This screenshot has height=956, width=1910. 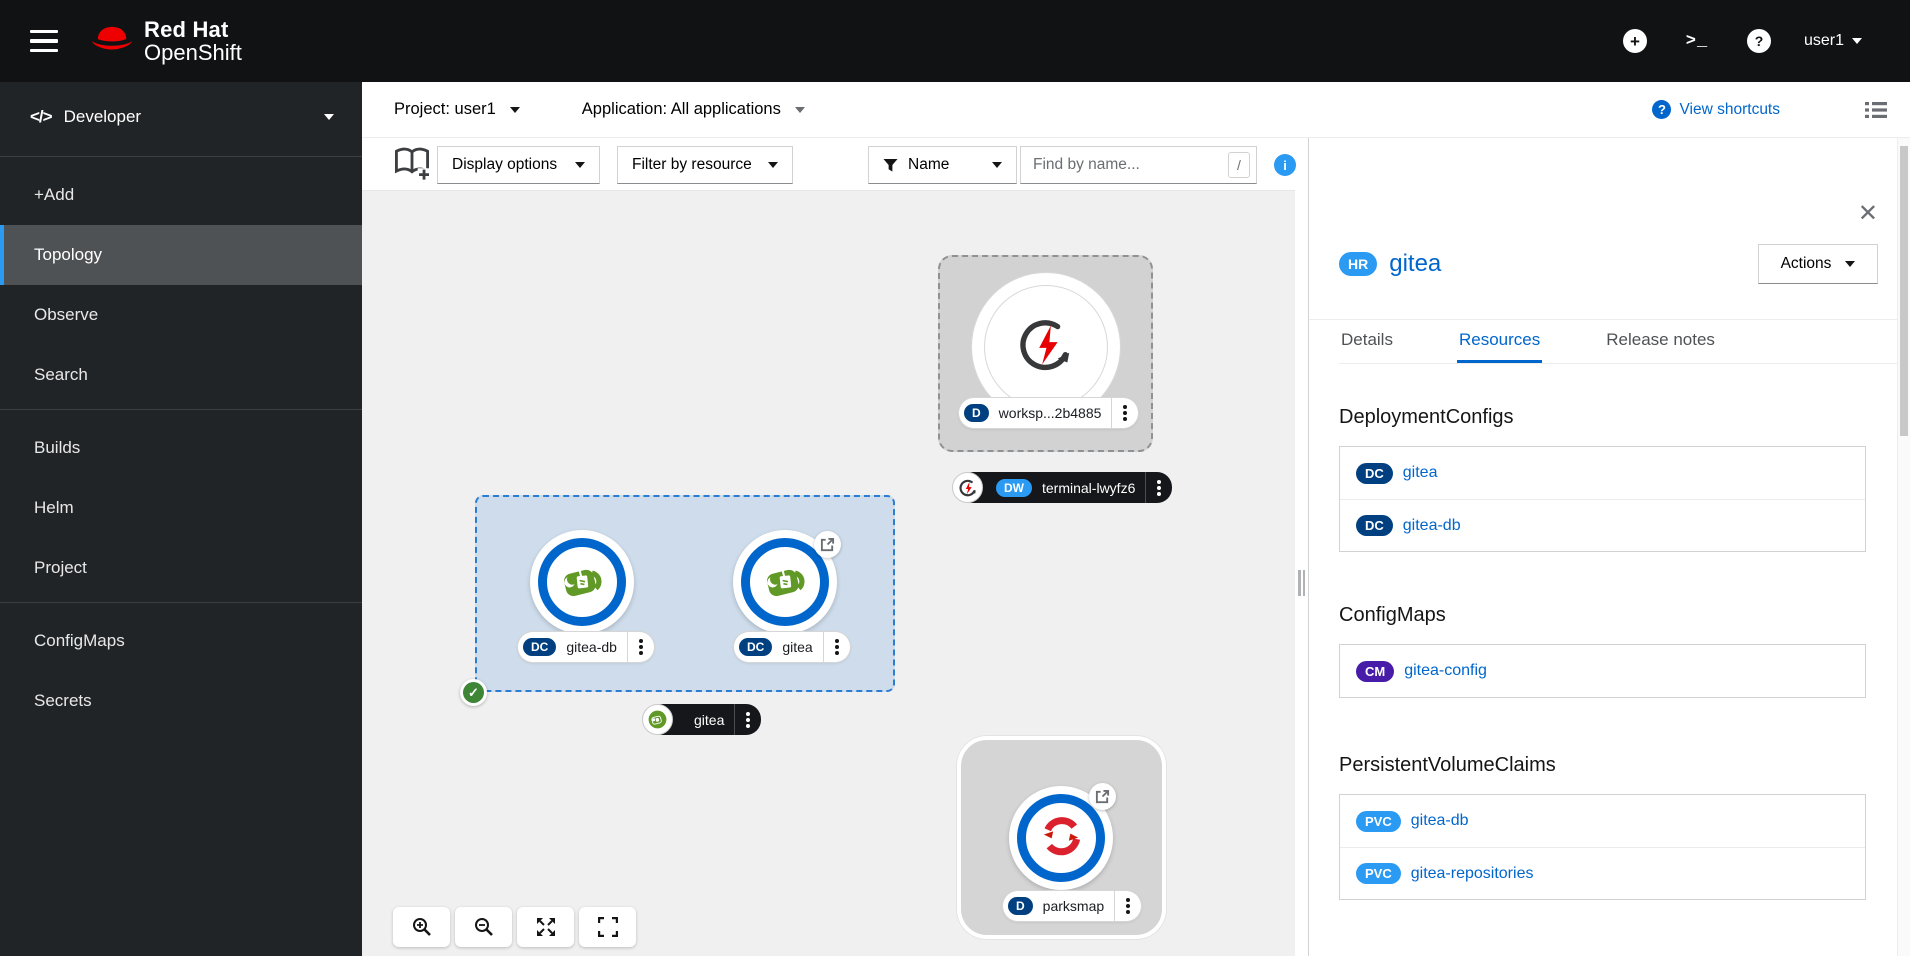 What do you see at coordinates (181, 701) in the screenshot?
I see `sidebar-item-secrets: Secrets` at bounding box center [181, 701].